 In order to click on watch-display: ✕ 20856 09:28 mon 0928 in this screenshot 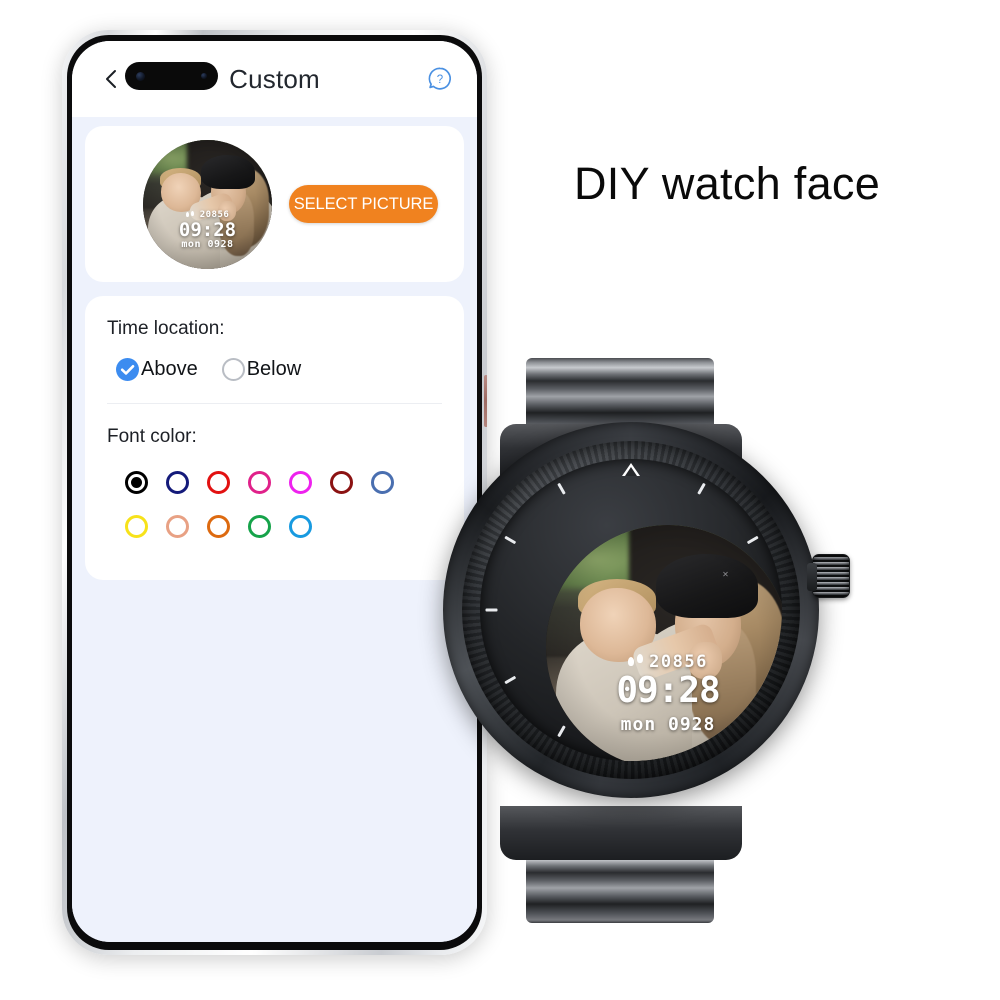, I will do `click(664, 643)`.